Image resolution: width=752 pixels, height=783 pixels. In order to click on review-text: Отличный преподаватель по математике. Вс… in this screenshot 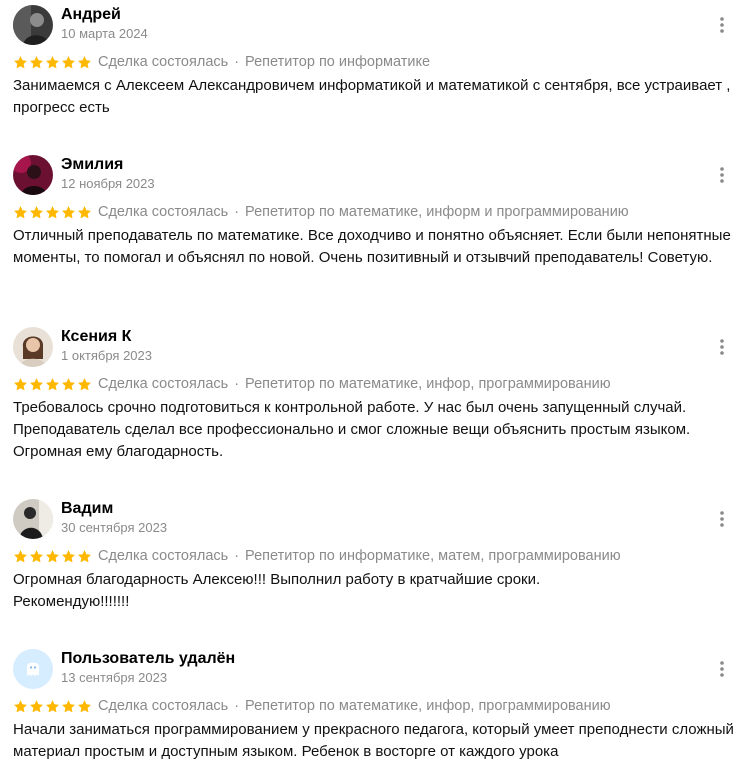, I will do `click(372, 246)`.